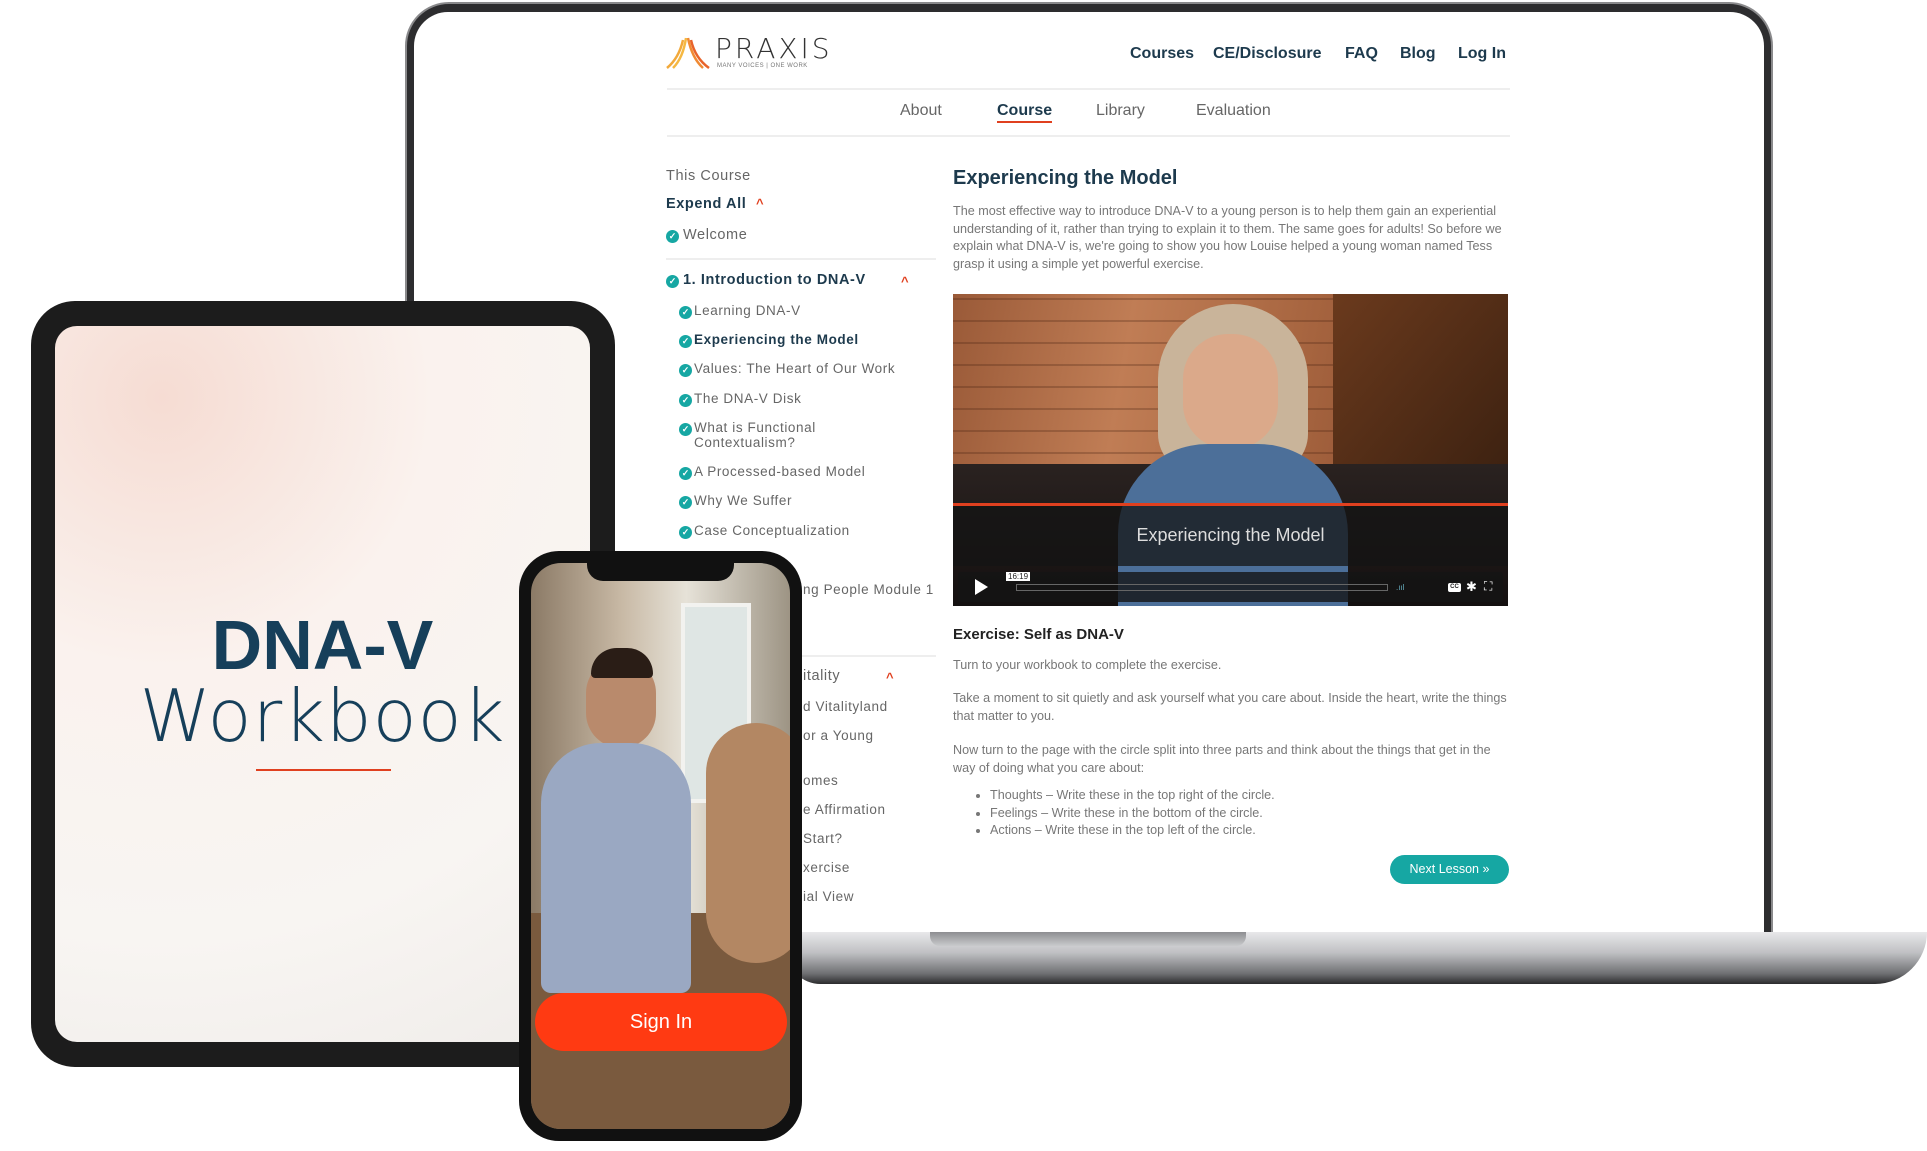 This screenshot has width=1927, height=1151. Describe the element at coordinates (1025, 112) in the screenshot. I see `tab-course: Course` at that location.